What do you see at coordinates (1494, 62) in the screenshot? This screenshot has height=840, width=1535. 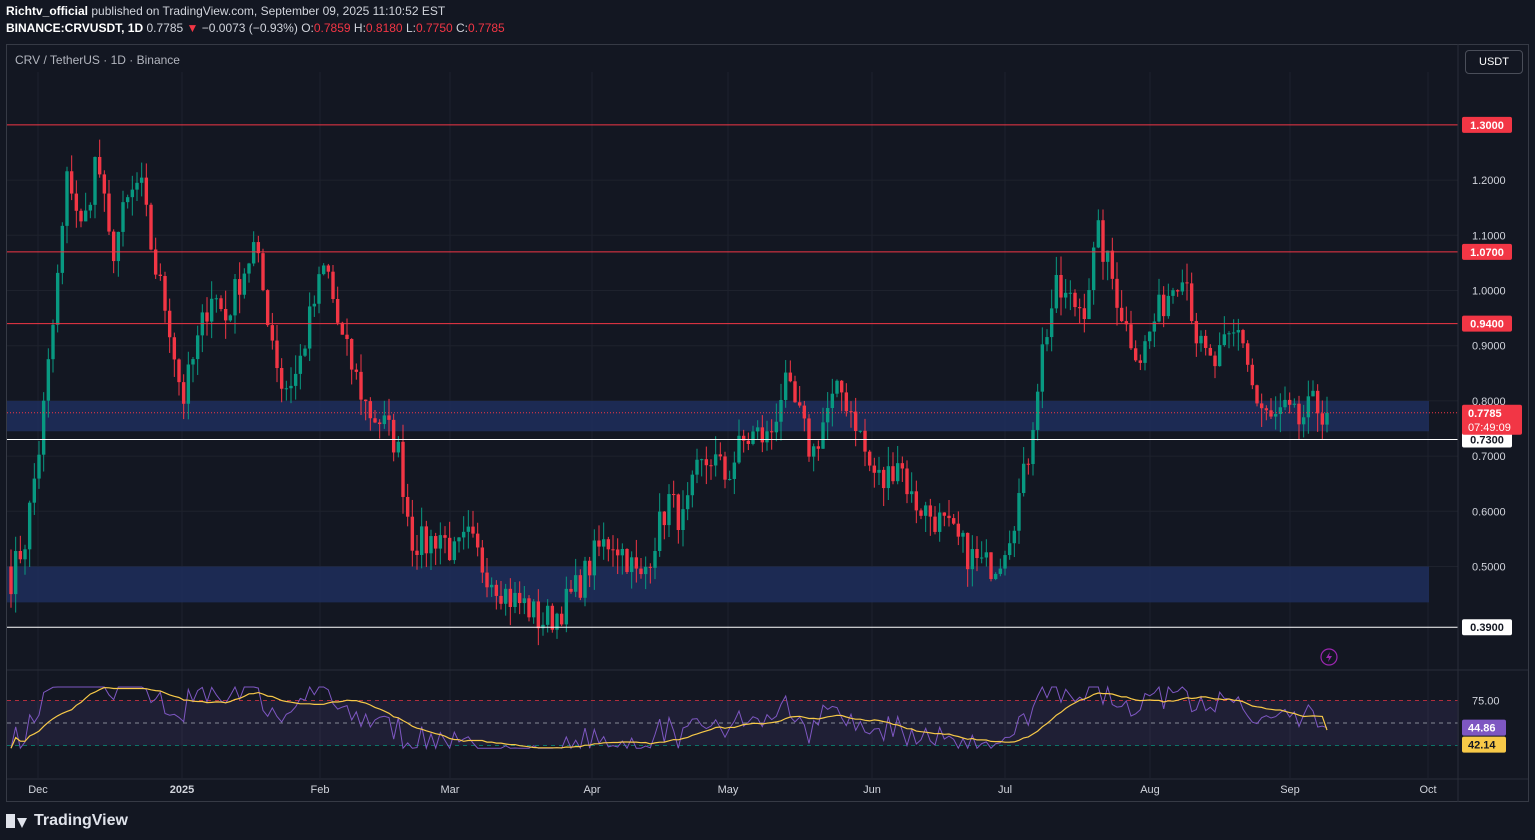 I see `currency-button: USDT` at bounding box center [1494, 62].